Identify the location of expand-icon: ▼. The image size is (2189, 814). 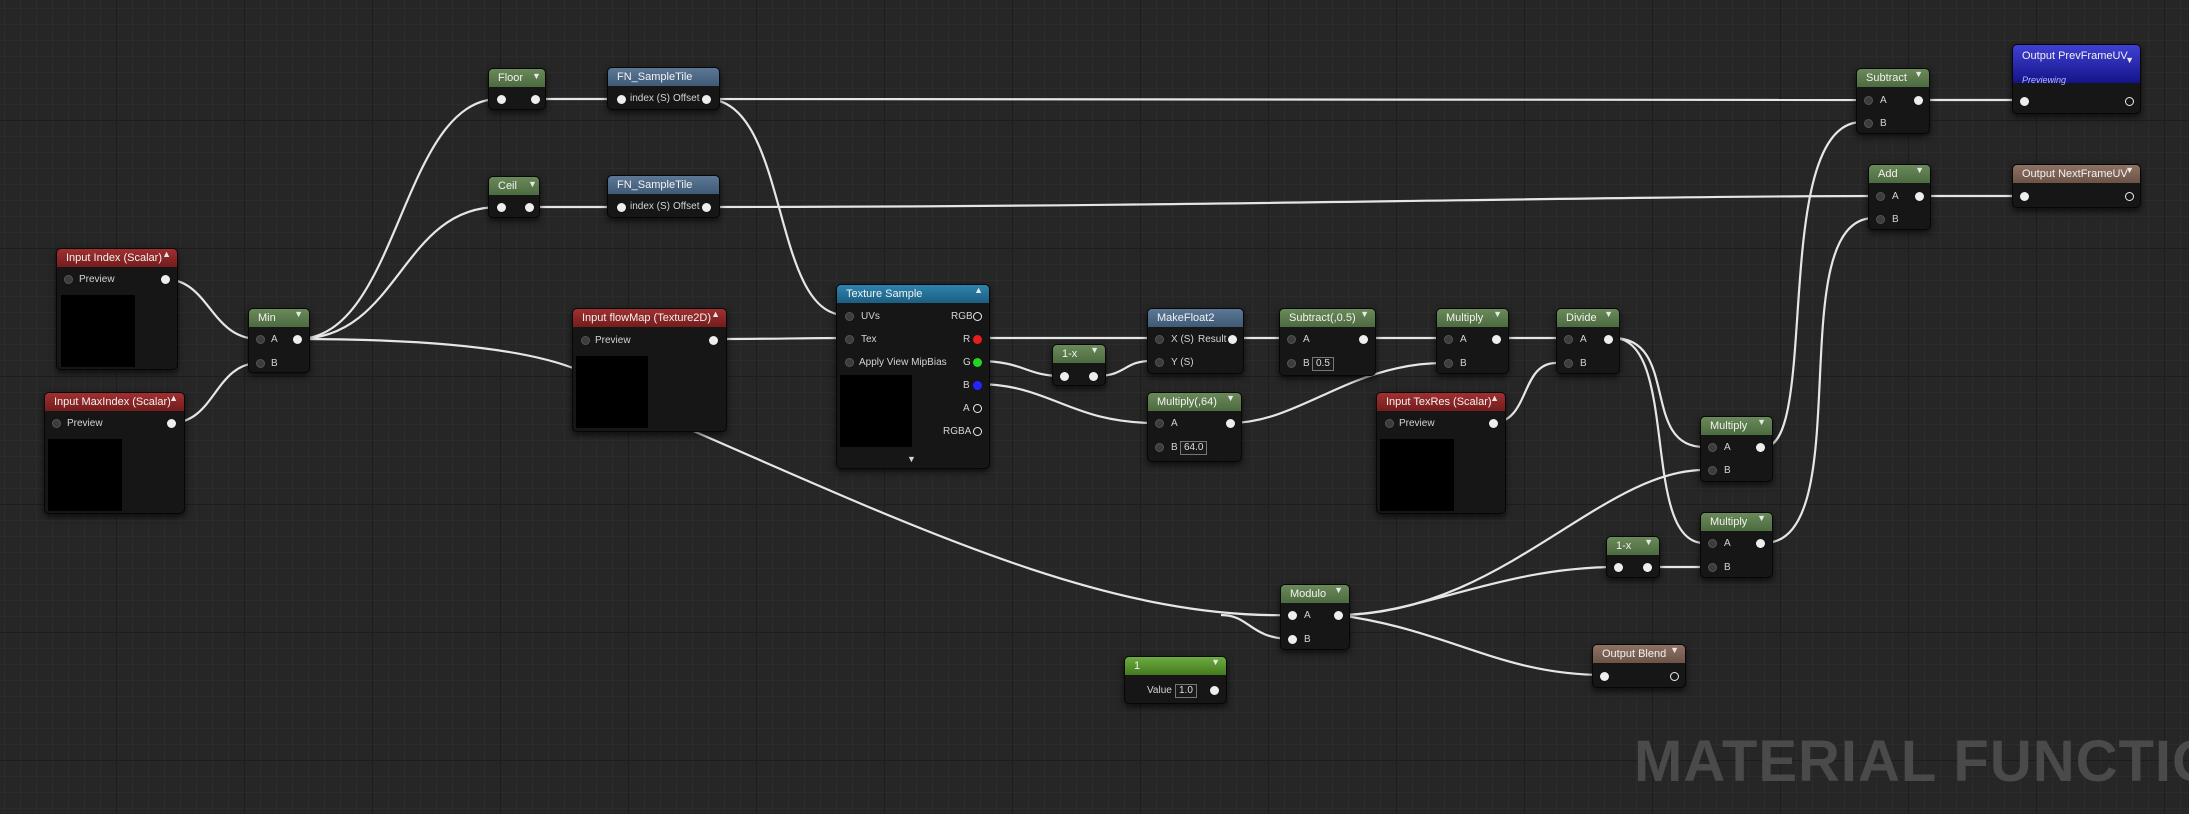
(911, 459).